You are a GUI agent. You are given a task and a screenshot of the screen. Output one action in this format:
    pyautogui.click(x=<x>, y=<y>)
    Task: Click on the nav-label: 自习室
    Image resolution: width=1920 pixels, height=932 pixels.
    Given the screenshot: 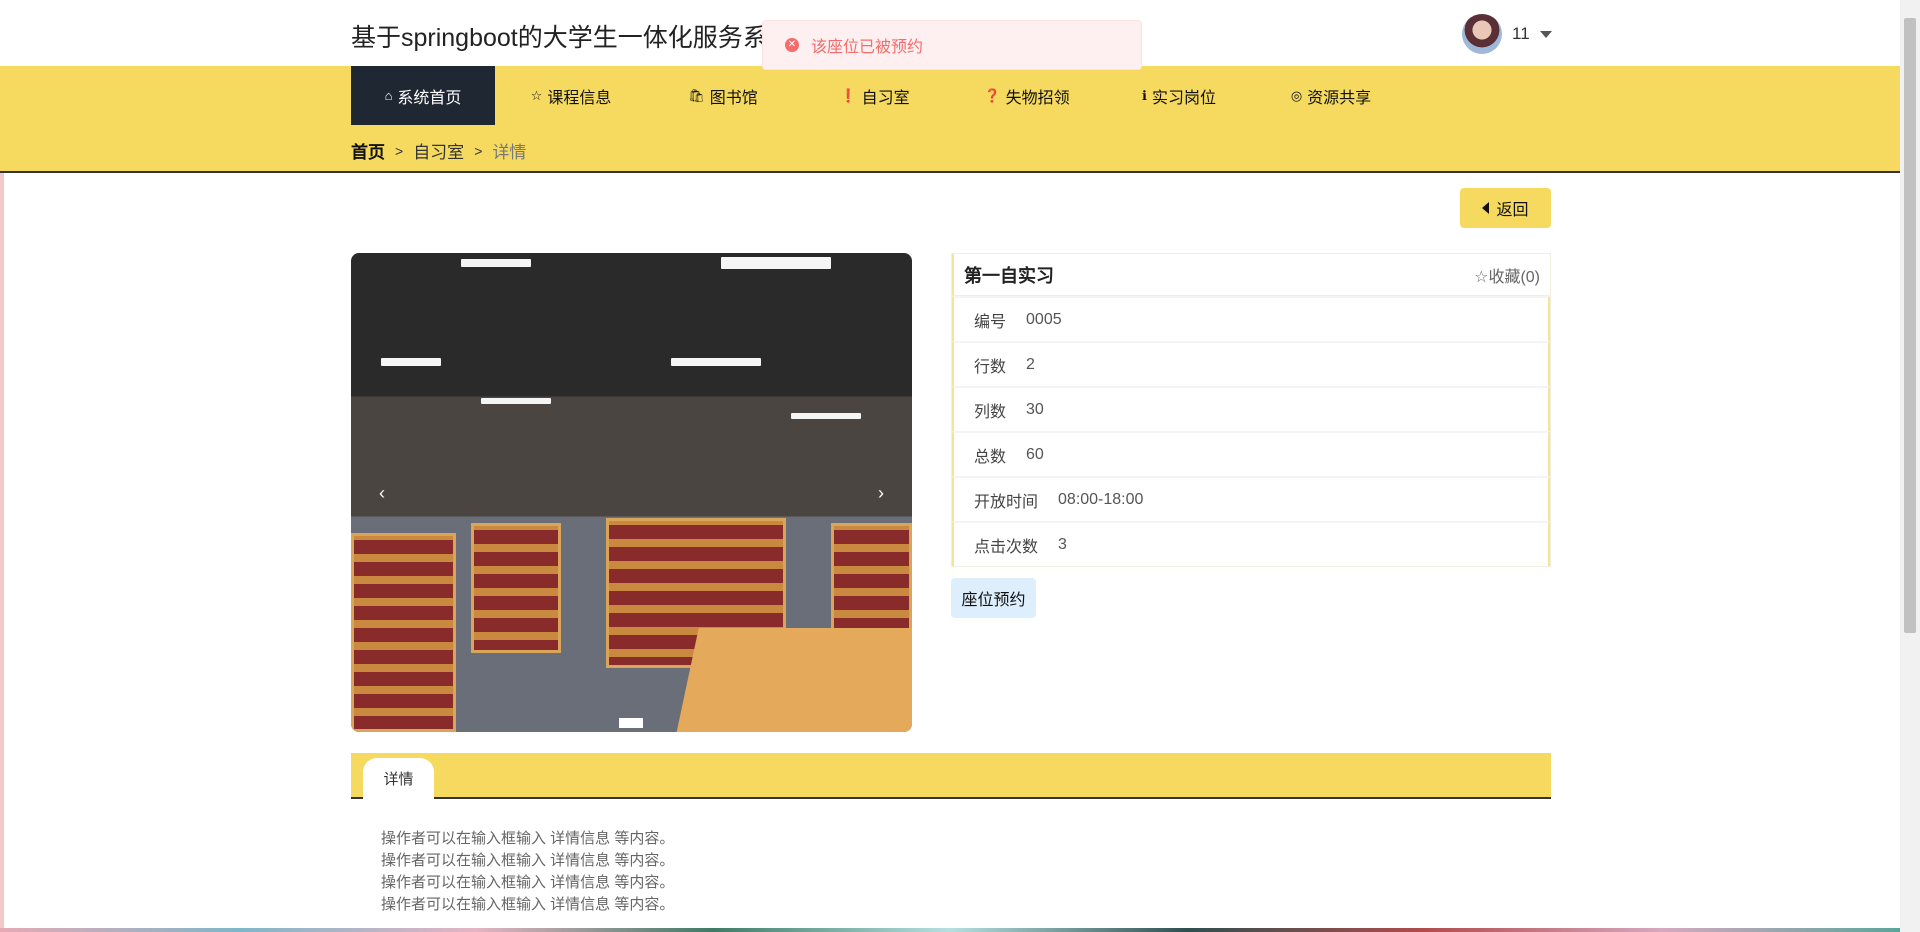 What is the action you would take?
    pyautogui.click(x=885, y=98)
    